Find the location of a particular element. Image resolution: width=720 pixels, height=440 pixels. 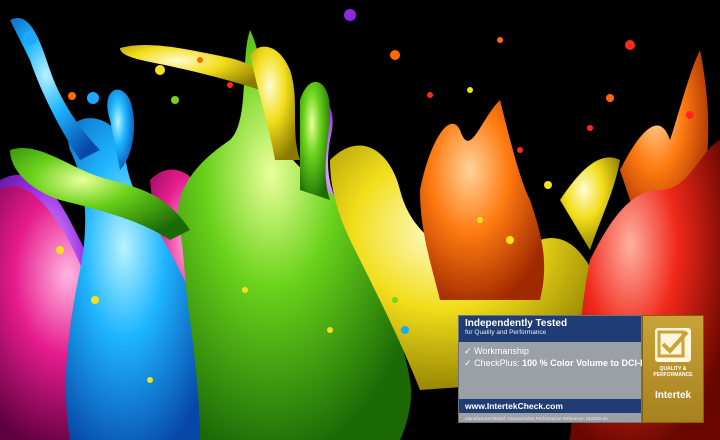

green-arm-right is located at coordinates (315, 140).